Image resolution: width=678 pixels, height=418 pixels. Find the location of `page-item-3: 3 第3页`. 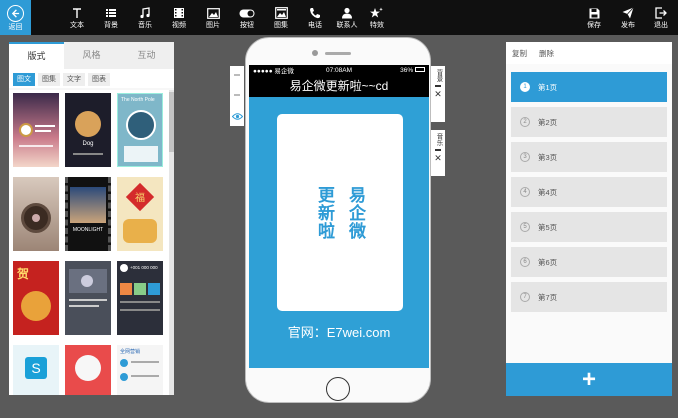

page-item-3: 3 第3页 is located at coordinates (589, 157).